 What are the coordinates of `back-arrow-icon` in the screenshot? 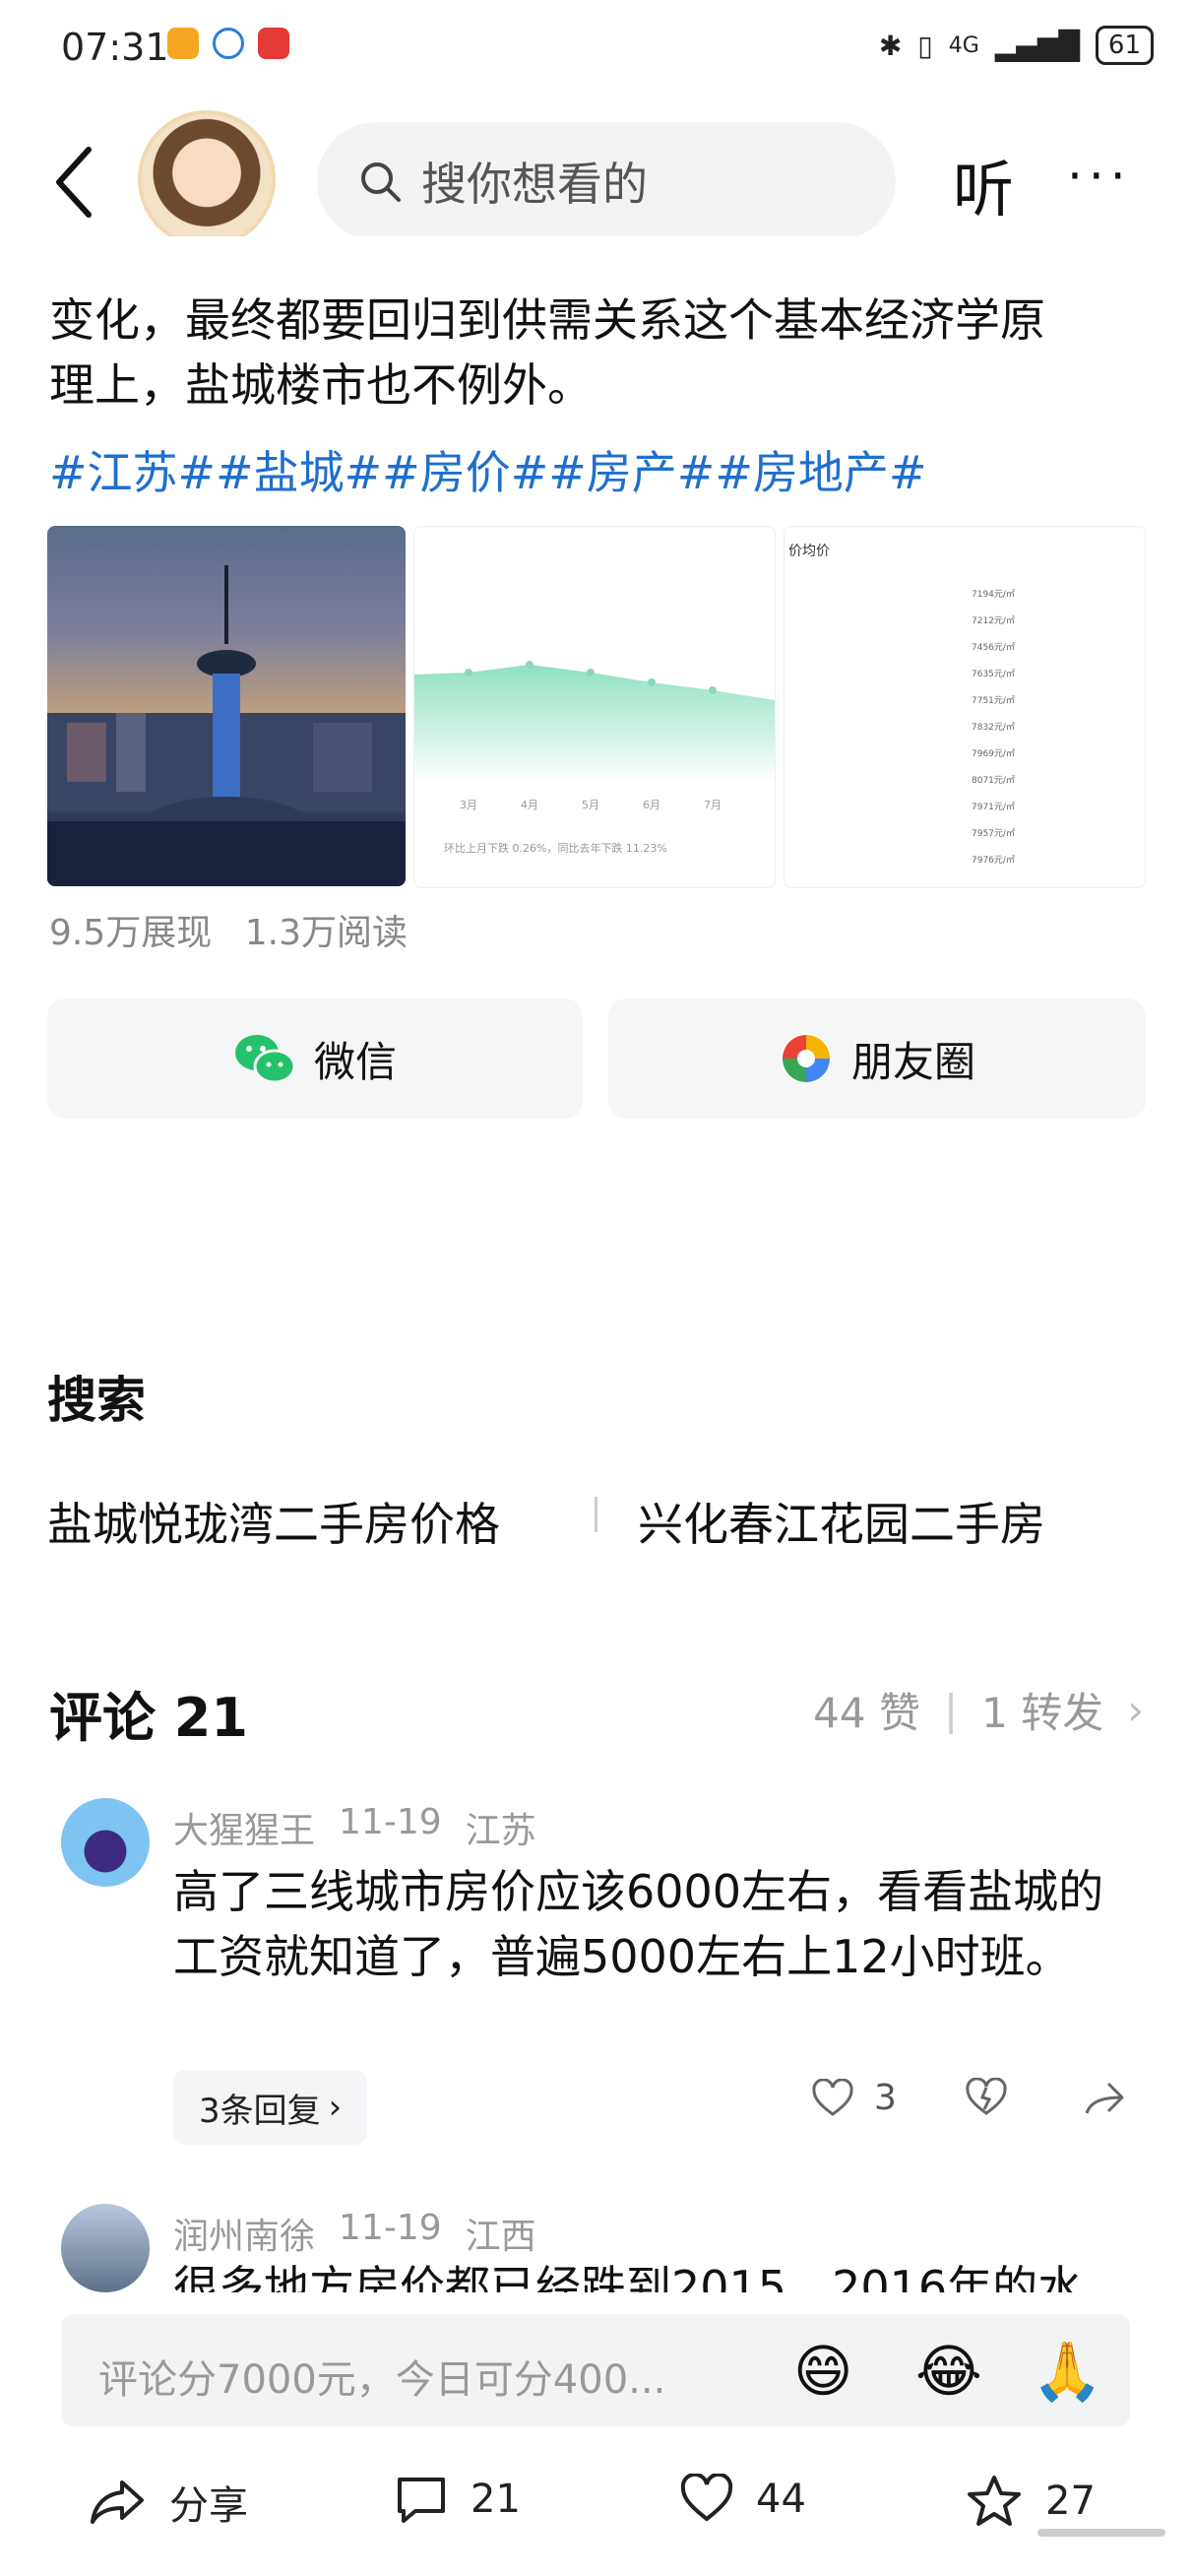 It's located at (74, 182).